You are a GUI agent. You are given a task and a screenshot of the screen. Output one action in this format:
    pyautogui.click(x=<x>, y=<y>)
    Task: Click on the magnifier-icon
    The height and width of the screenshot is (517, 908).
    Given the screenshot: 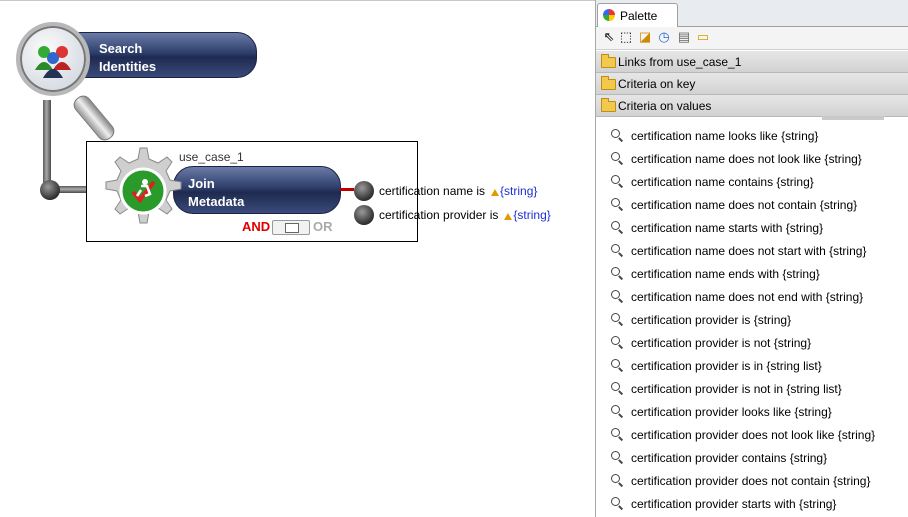 What is the action you would take?
    pyautogui.click(x=53, y=59)
    